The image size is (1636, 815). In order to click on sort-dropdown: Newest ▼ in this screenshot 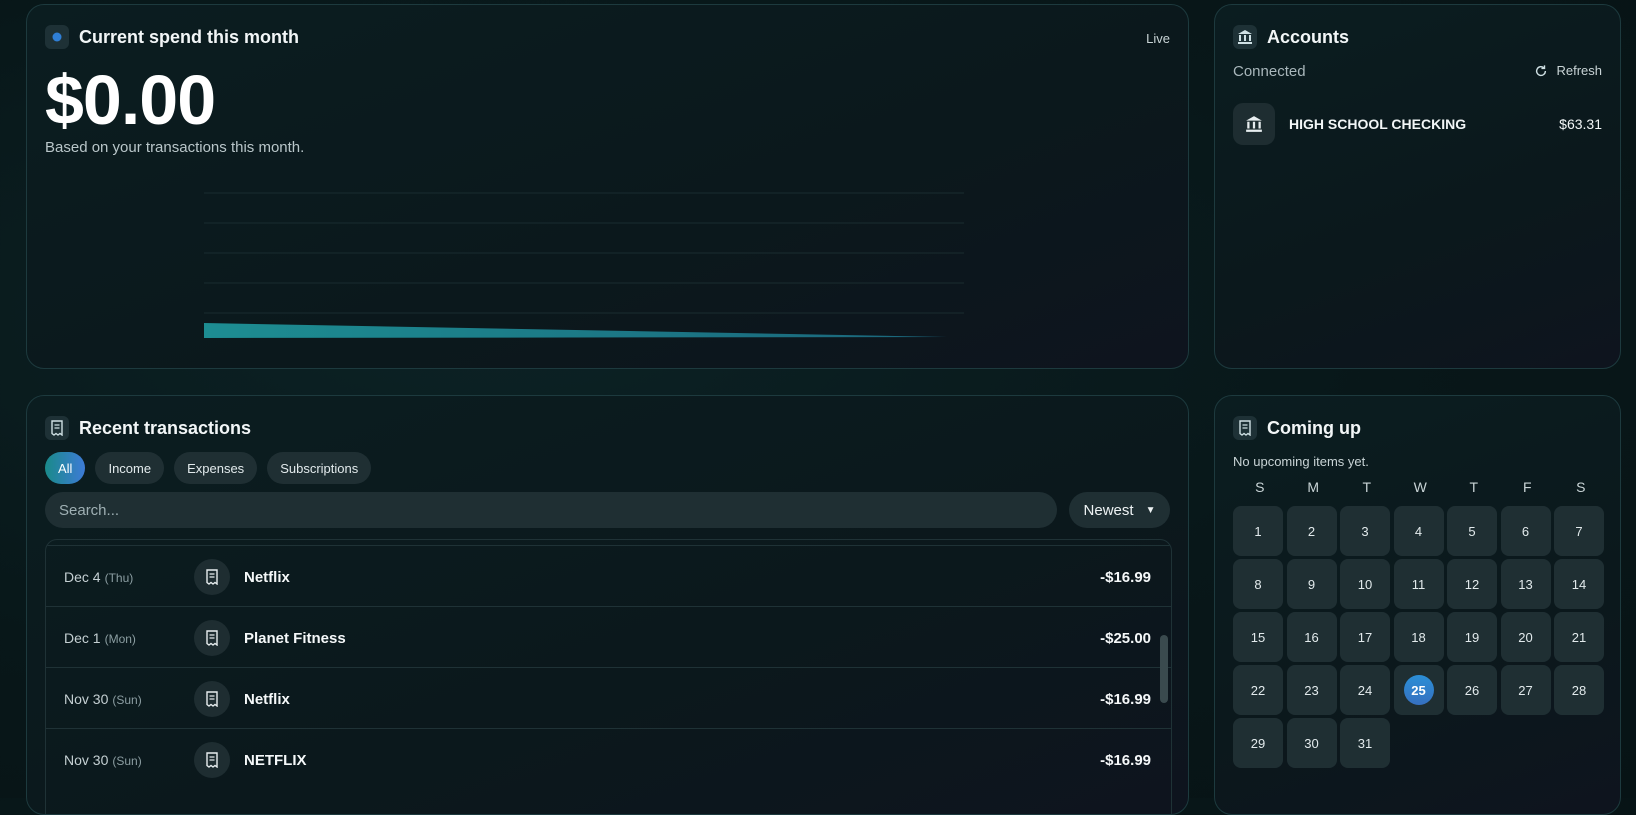, I will do `click(1119, 510)`.